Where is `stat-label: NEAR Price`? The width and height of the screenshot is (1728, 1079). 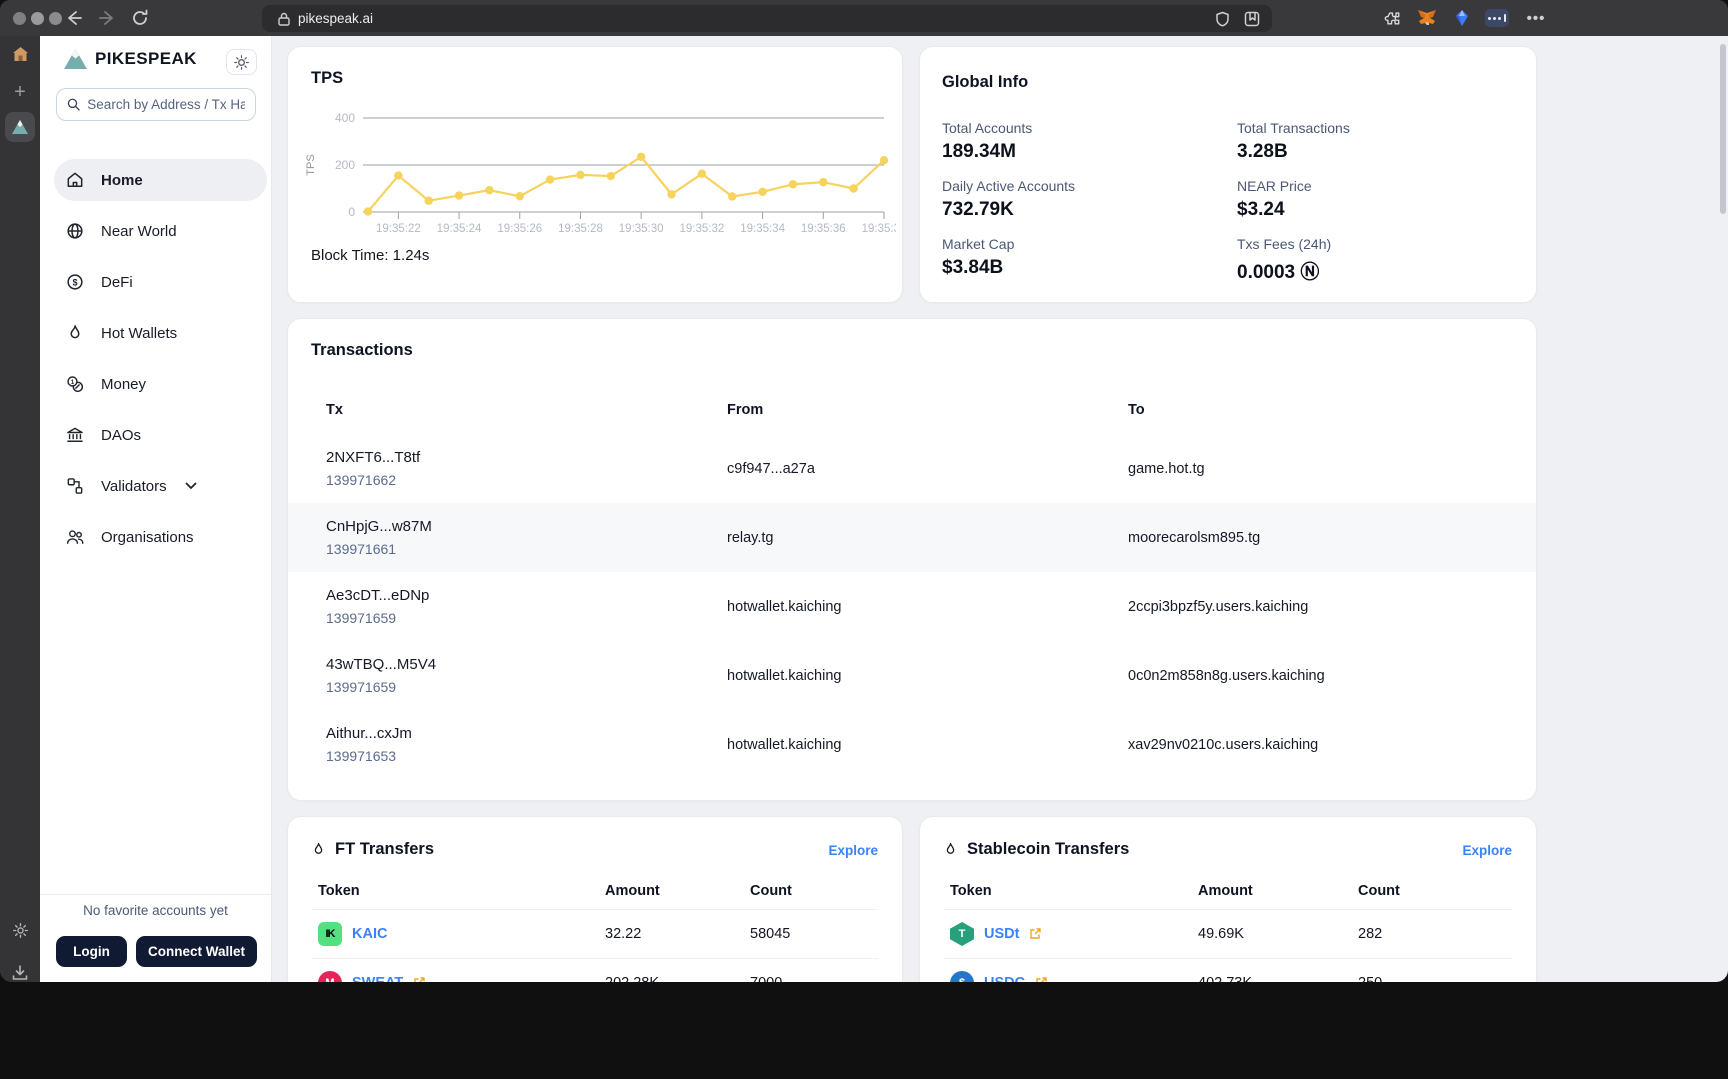 stat-label: NEAR Price is located at coordinates (1274, 186).